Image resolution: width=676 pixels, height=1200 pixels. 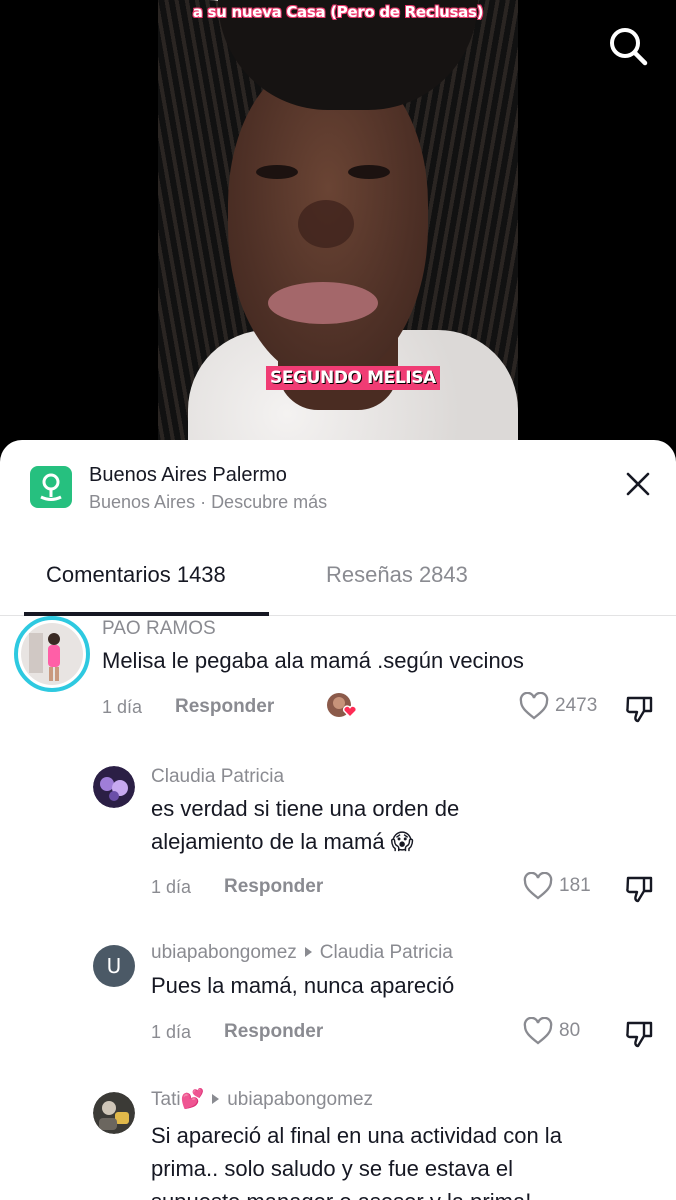 What do you see at coordinates (386, 952) in the screenshot?
I see `reply-to-user: Claudia Patricia` at bounding box center [386, 952].